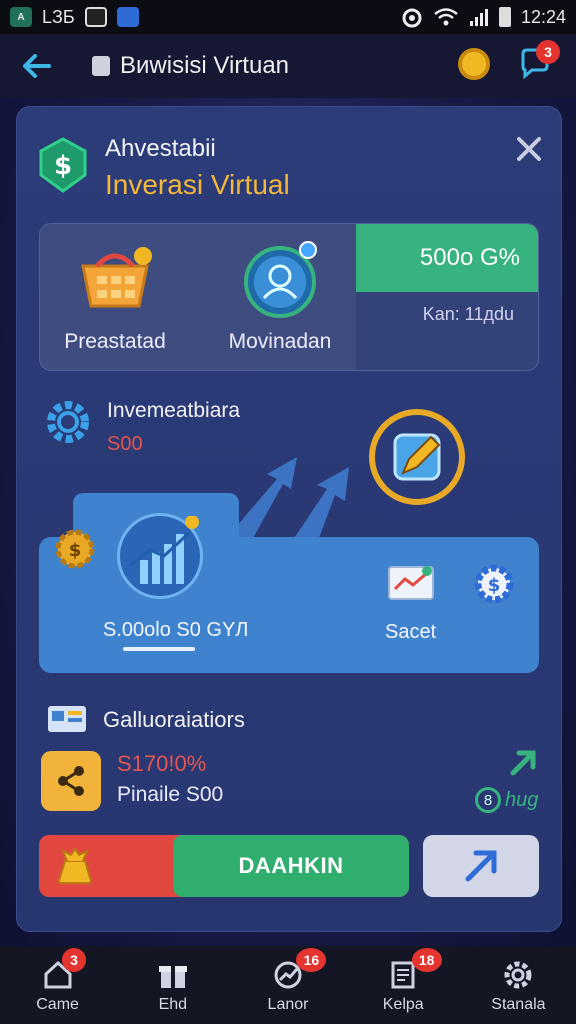  Describe the element at coordinates (478, 17) in the screenshot. I see `signal-icon` at that location.